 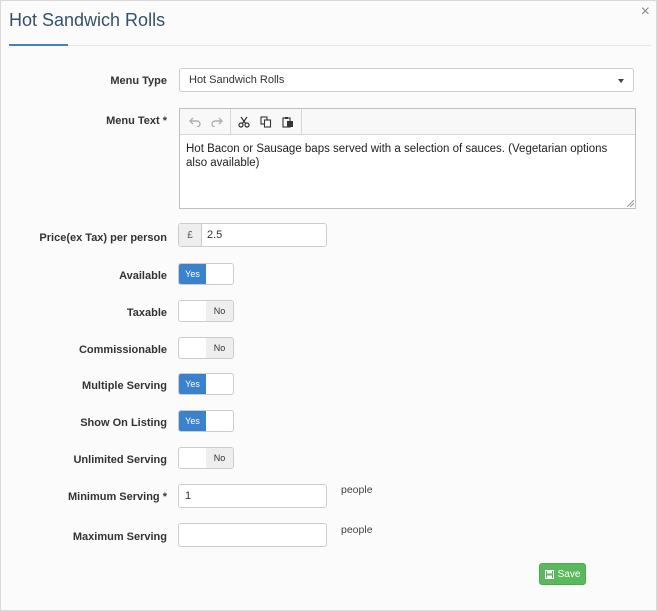 I want to click on show-on-listing-toggle: Yes, so click(x=206, y=421).